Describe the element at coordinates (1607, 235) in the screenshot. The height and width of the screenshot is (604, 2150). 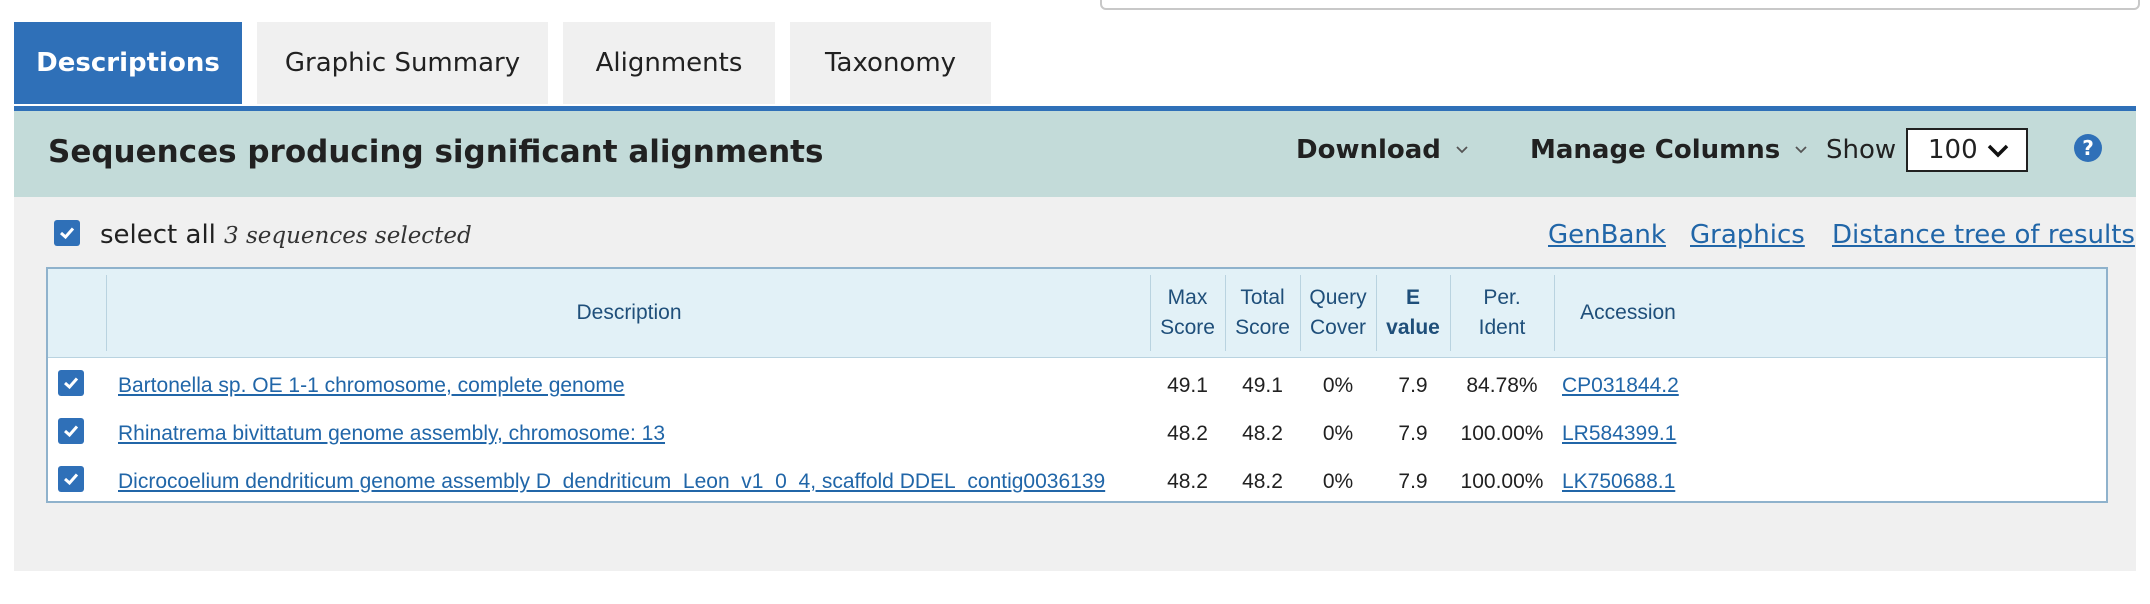
I see `genbank-link: GenBank` at that location.